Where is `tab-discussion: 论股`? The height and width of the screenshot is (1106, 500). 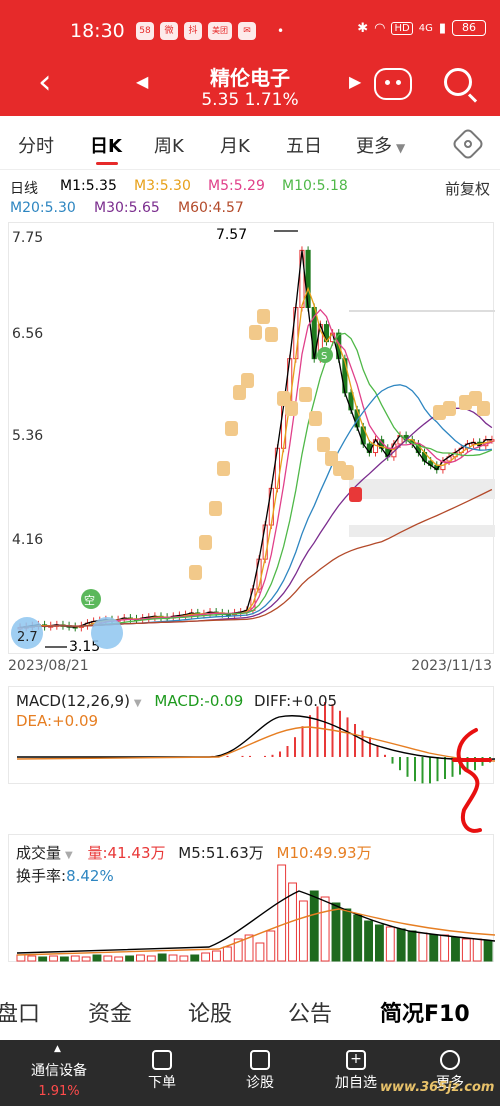
tab-discussion: 论股 is located at coordinates (210, 1012).